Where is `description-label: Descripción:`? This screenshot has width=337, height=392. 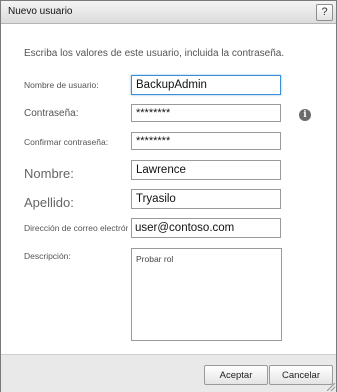
description-label: Descripción: is located at coordinates (47, 256).